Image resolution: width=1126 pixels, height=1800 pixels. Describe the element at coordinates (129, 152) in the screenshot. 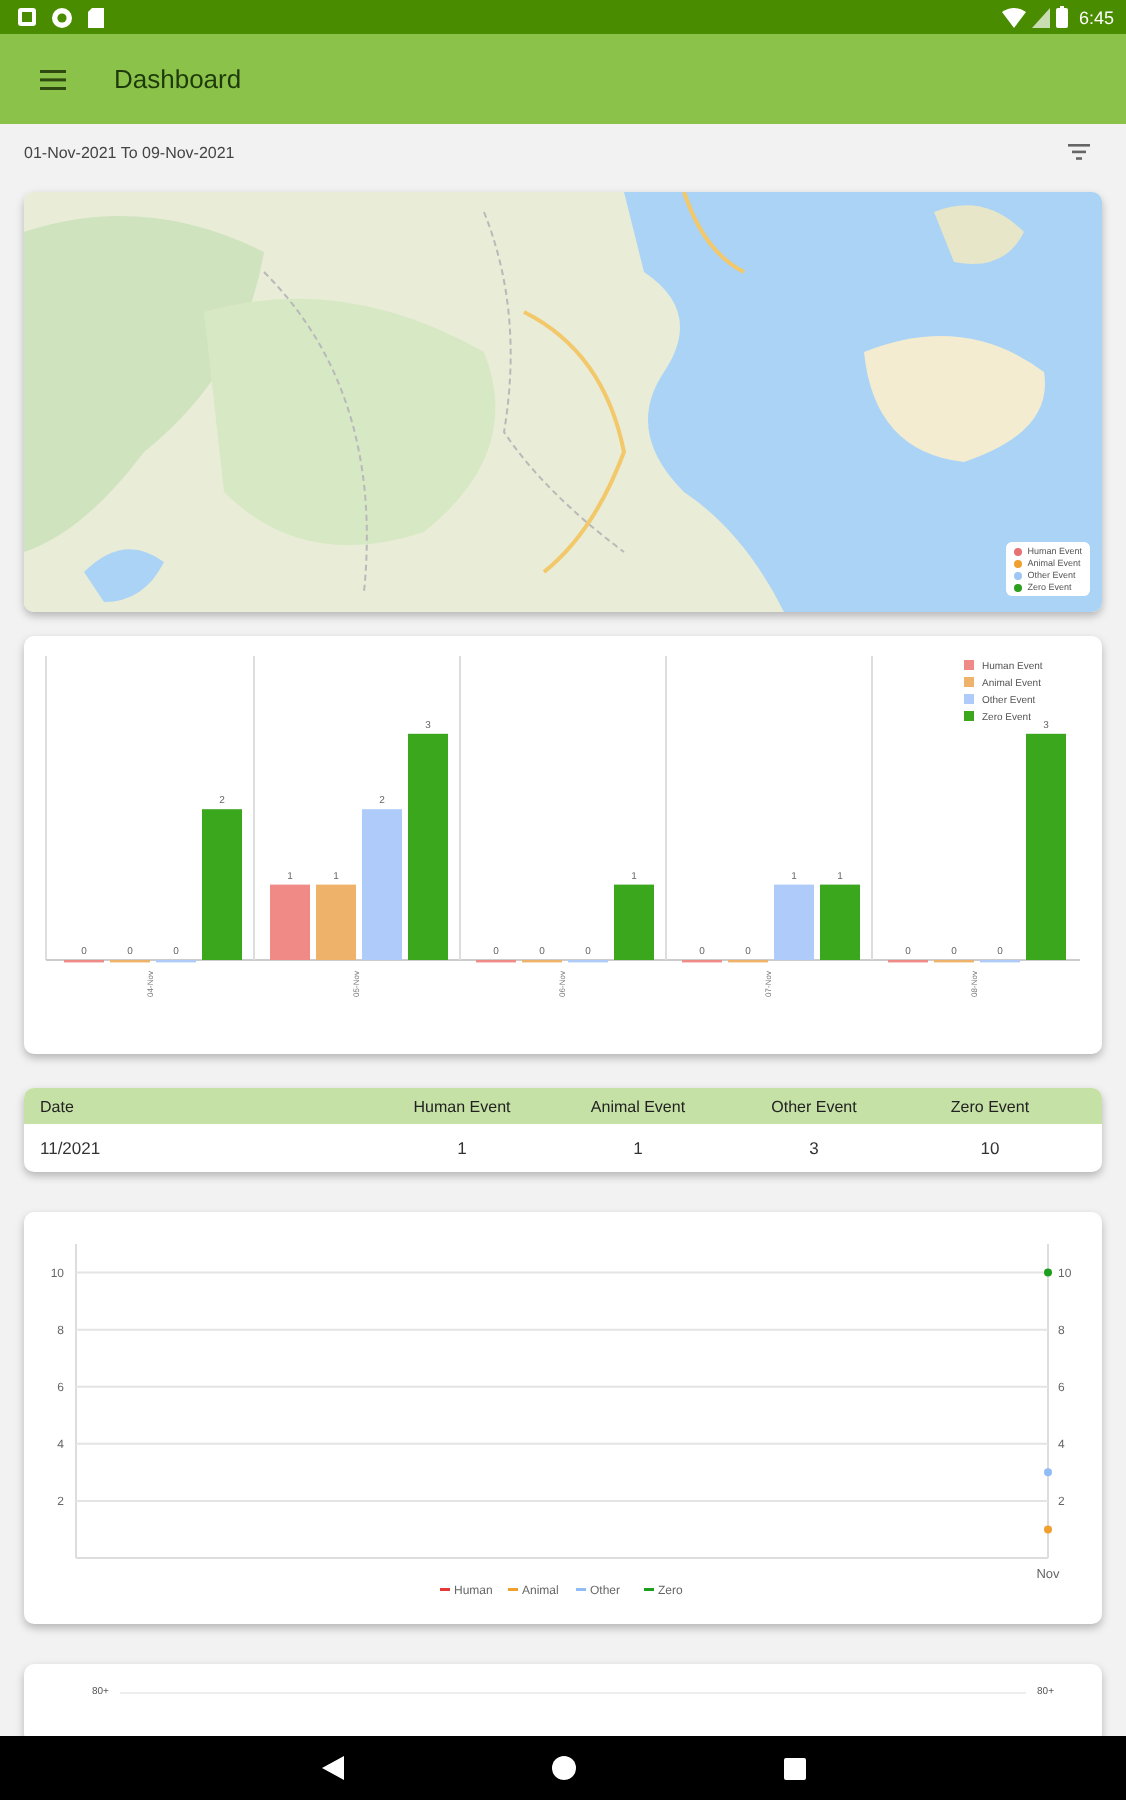

I see `date-range: 01-Nov-2021 To 09-Nov-2021` at that location.